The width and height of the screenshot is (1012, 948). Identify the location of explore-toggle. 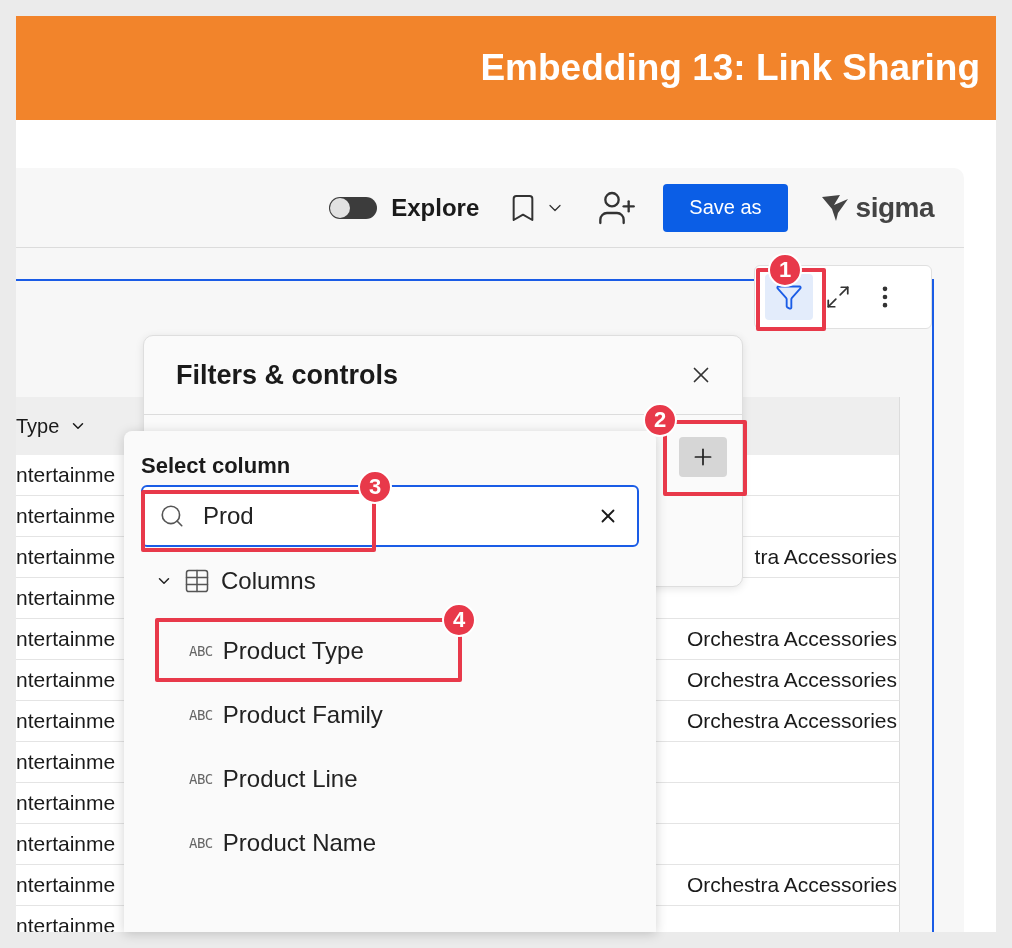
(353, 207).